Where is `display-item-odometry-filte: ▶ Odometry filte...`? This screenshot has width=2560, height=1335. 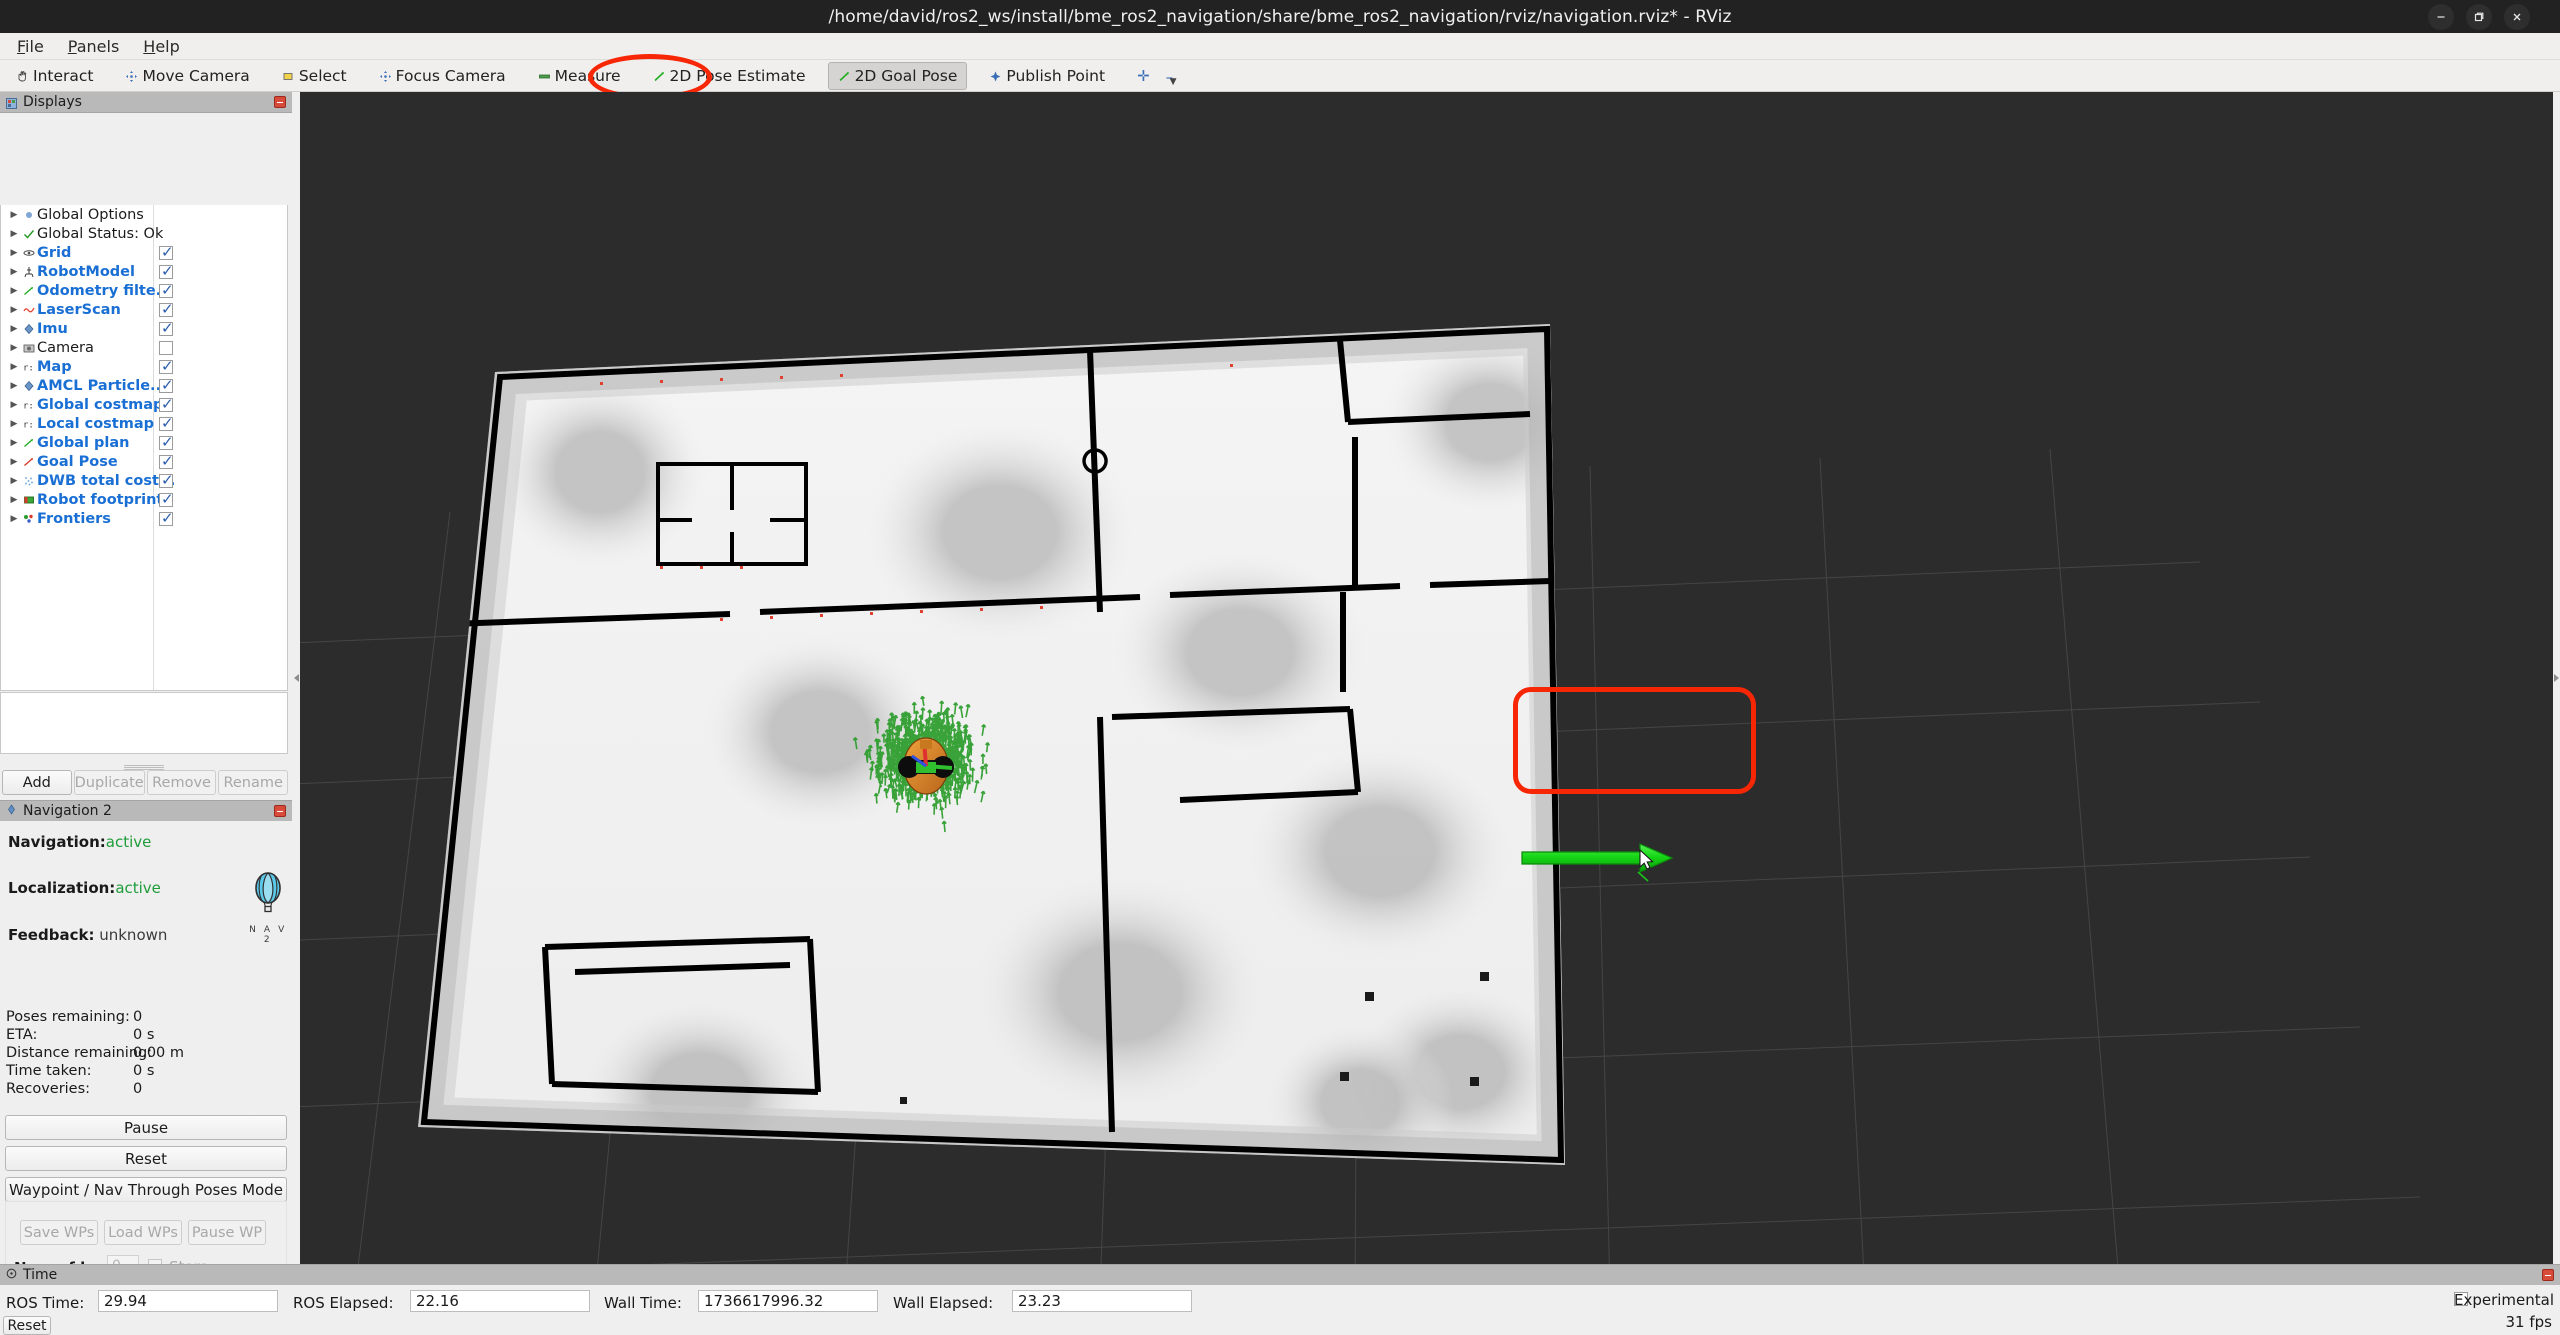 display-item-odometry-filte: ▶ Odometry filte... is located at coordinates (144, 290).